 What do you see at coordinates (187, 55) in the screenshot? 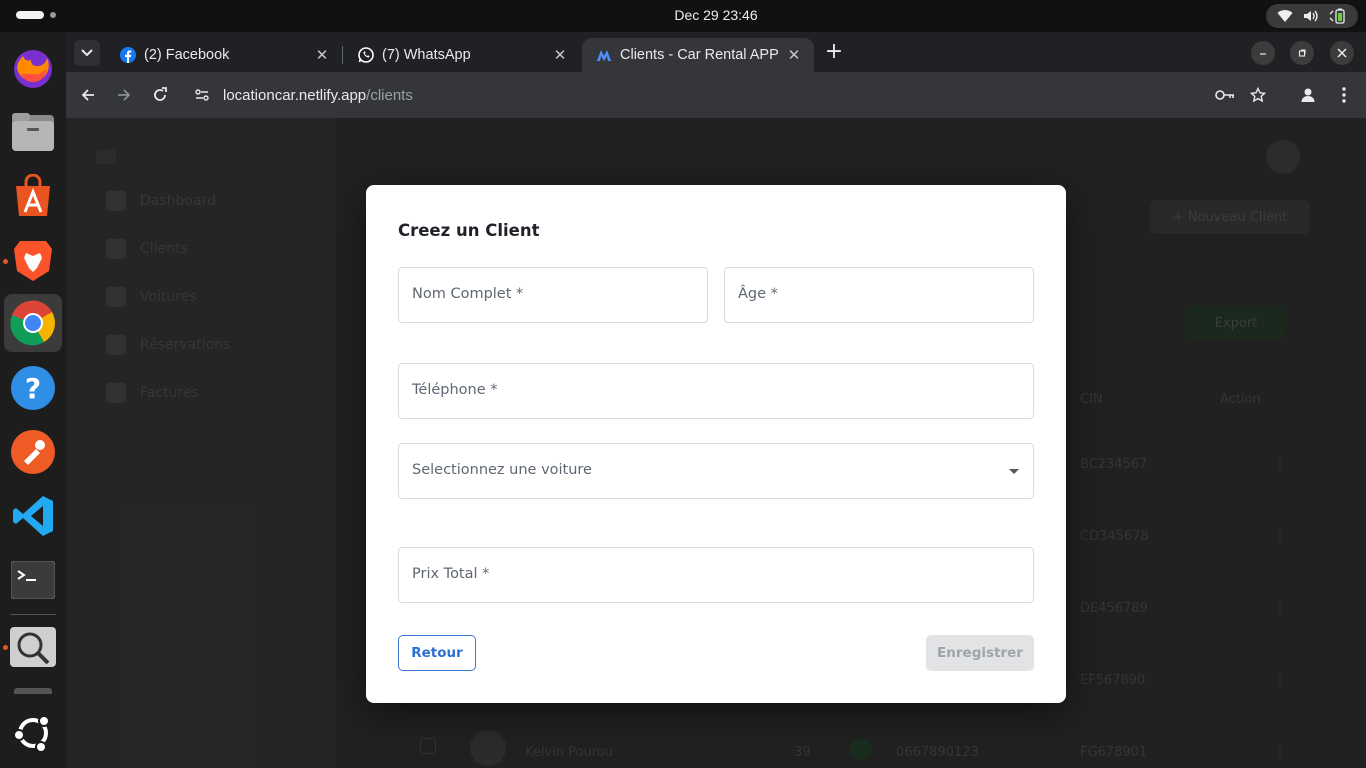
I see `tab-title: (2) Facebook` at bounding box center [187, 55].